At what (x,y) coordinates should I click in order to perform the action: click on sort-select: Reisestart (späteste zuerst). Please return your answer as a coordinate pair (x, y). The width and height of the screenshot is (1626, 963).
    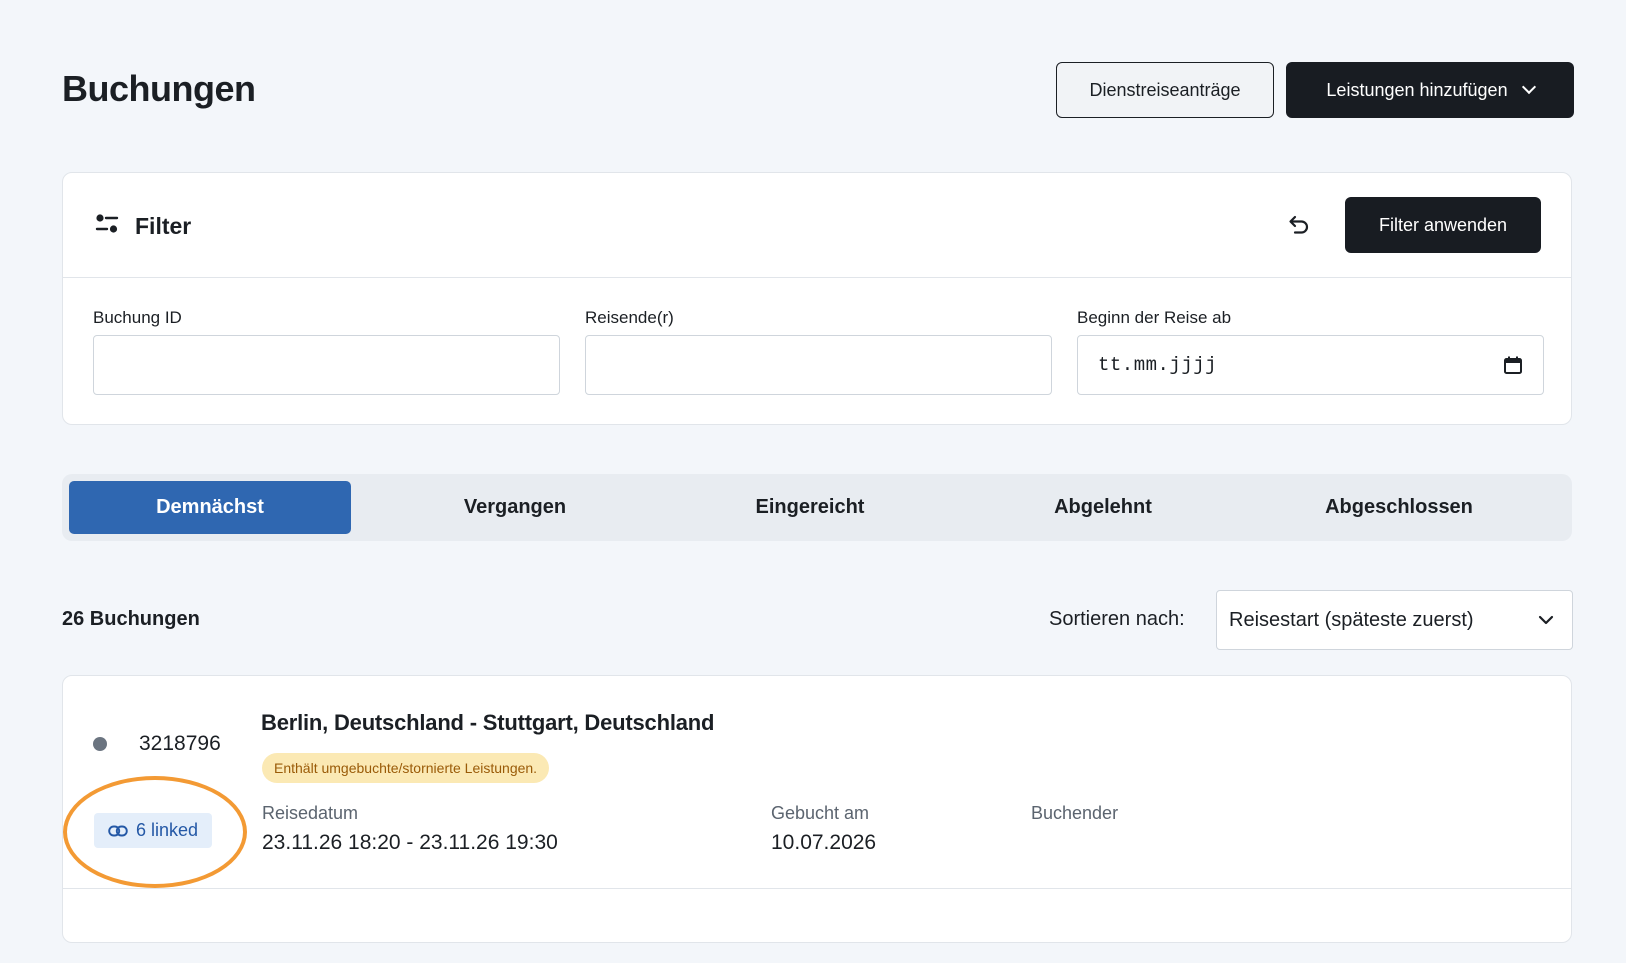
    Looking at the image, I should click on (1394, 620).